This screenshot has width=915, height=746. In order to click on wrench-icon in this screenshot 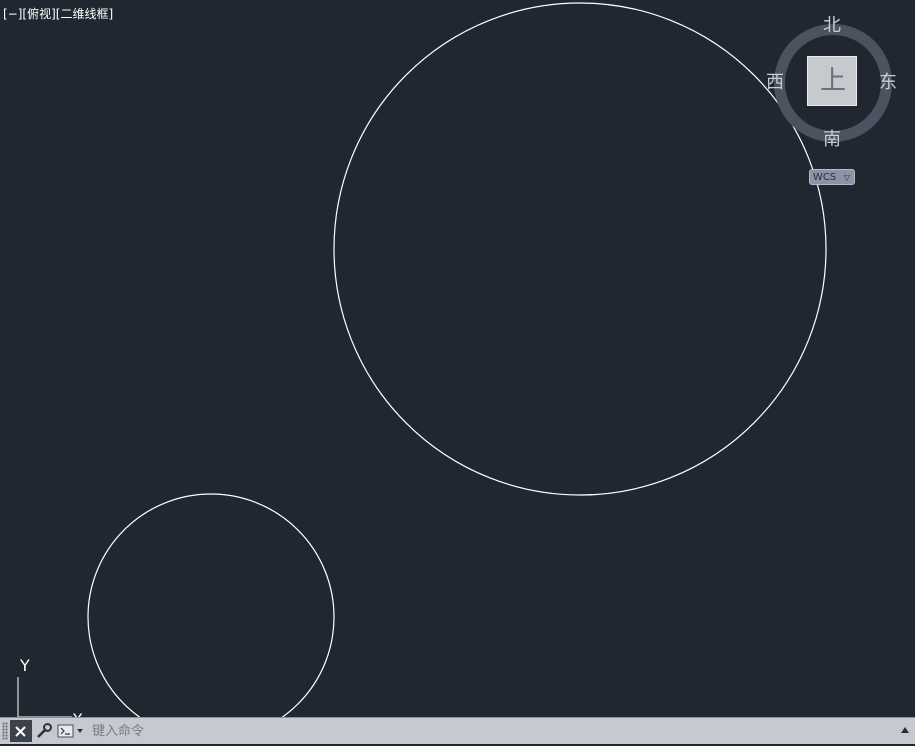, I will do `click(44, 730)`.